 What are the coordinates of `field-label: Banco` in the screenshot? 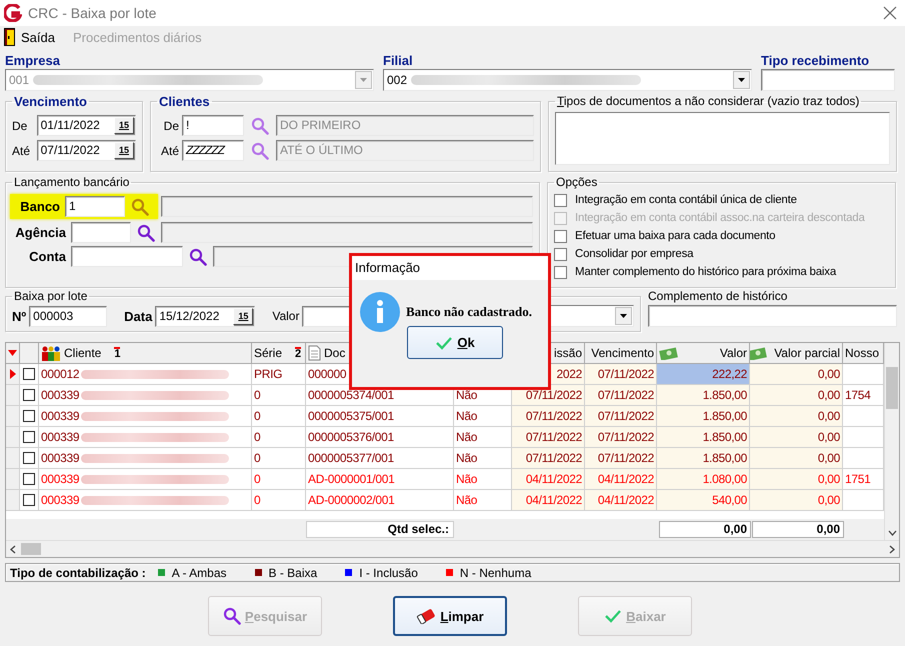 It's located at (40, 206).